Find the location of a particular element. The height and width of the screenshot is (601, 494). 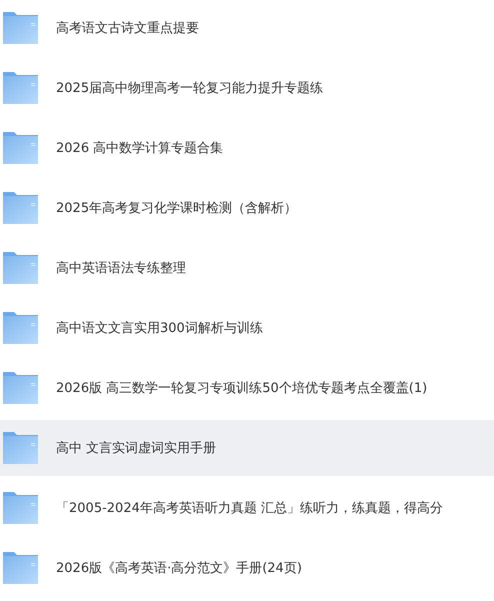

folder-name: 高中 文言实词虚词实用手册 is located at coordinates (136, 448).